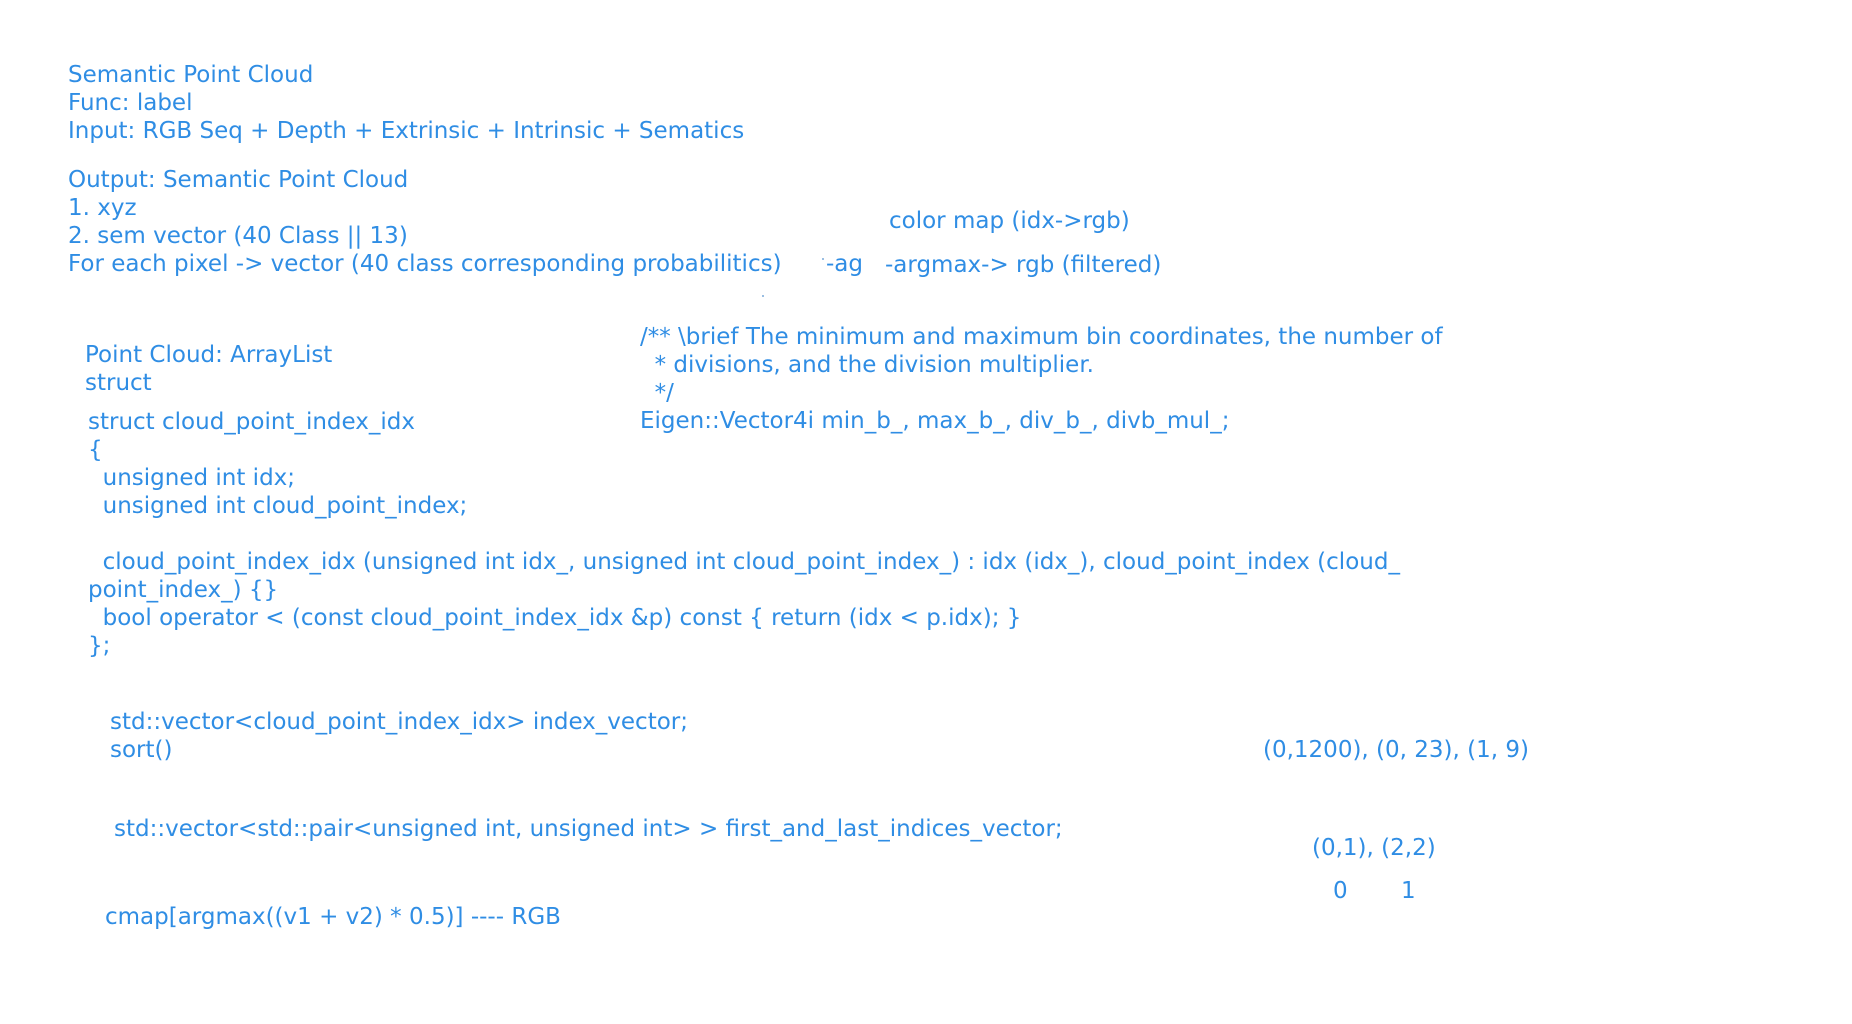  Describe the element at coordinates (1009, 221) in the screenshot. I see `color-map-label: color map (idx->rgb)` at that location.